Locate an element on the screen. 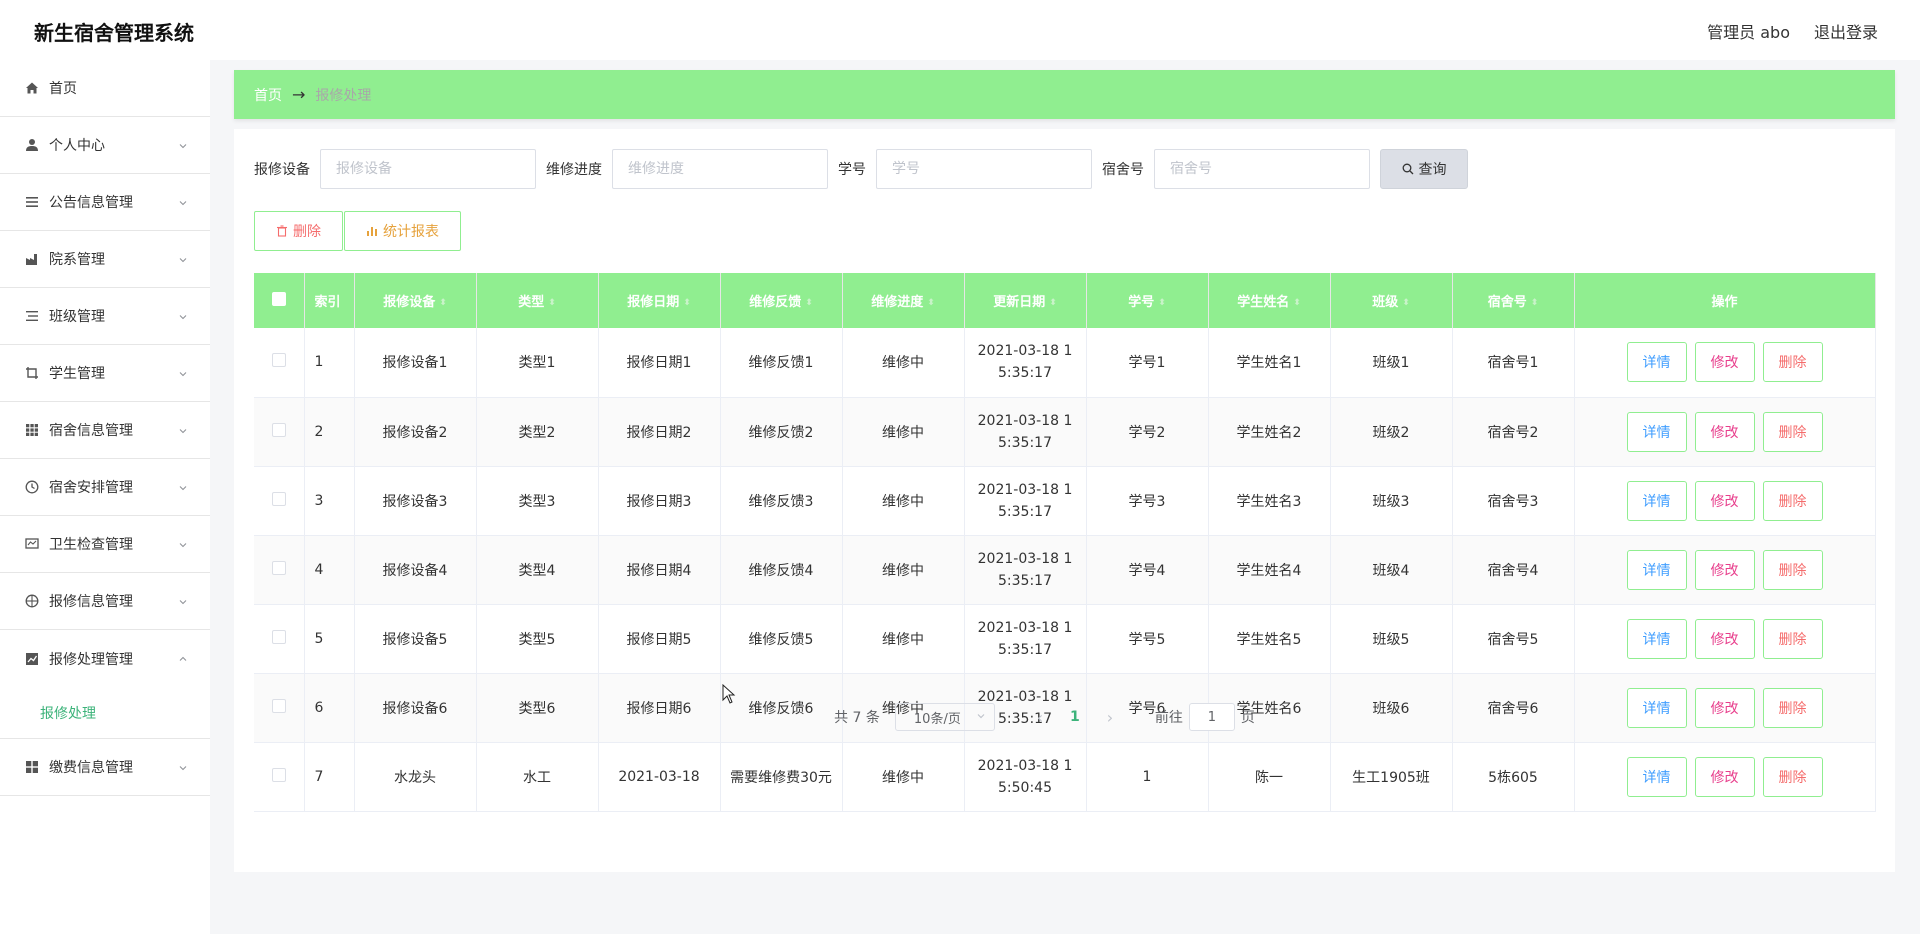 The image size is (1920, 934). table-cell-update-date: 2021-03-18 1 5:35:17 is located at coordinates (1025, 570).